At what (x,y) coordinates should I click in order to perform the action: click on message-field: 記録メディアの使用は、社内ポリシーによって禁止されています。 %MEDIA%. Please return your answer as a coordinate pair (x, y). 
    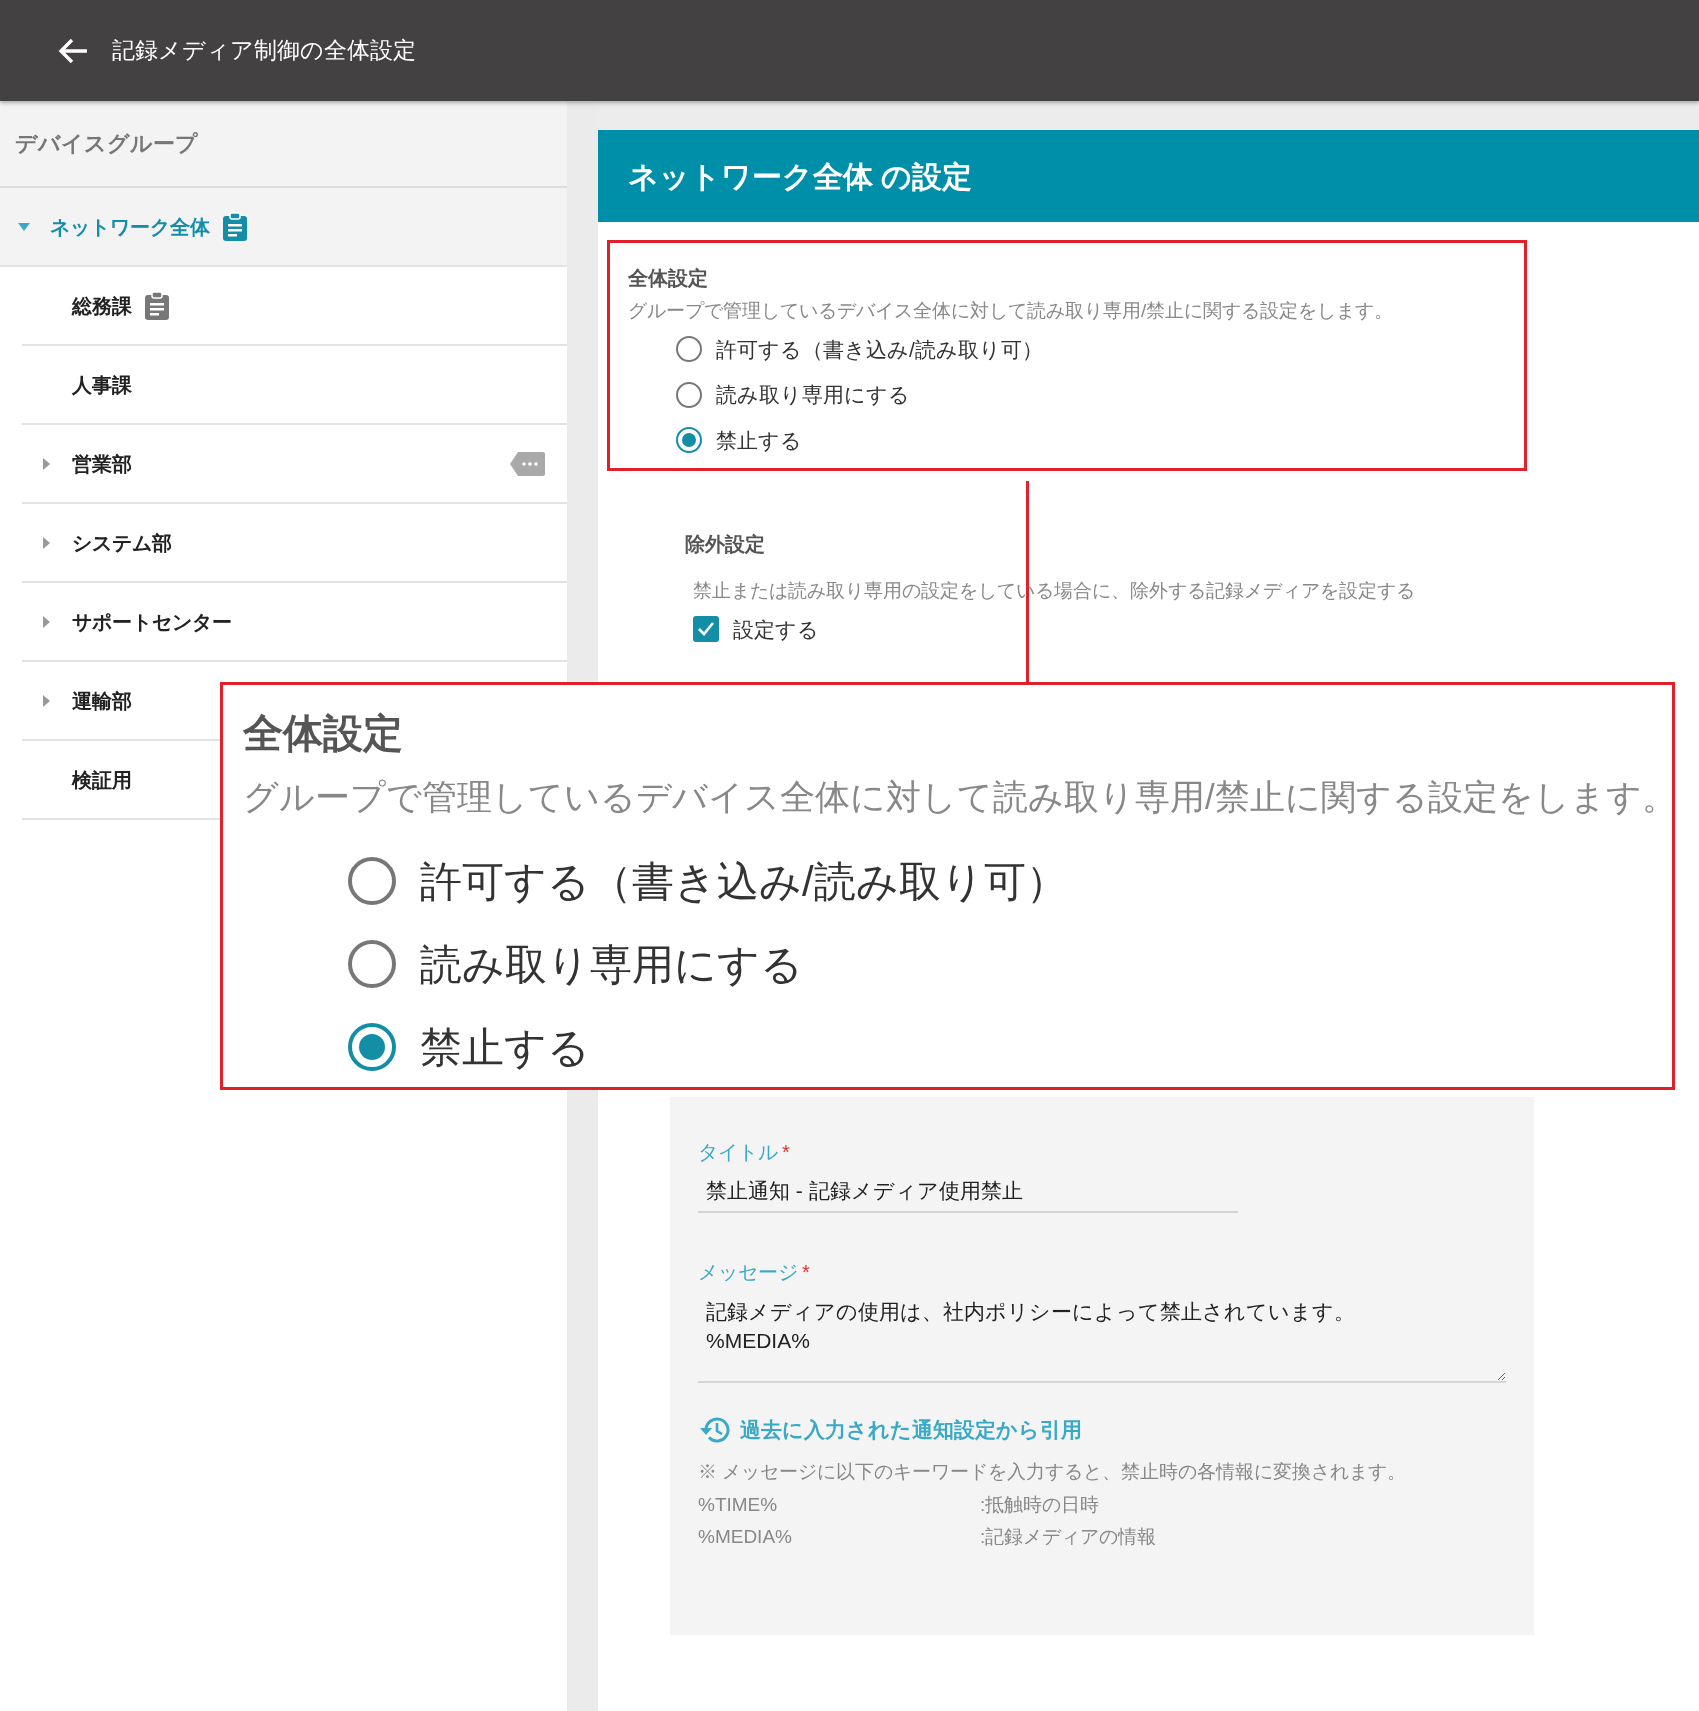
    Looking at the image, I should click on (1102, 1336).